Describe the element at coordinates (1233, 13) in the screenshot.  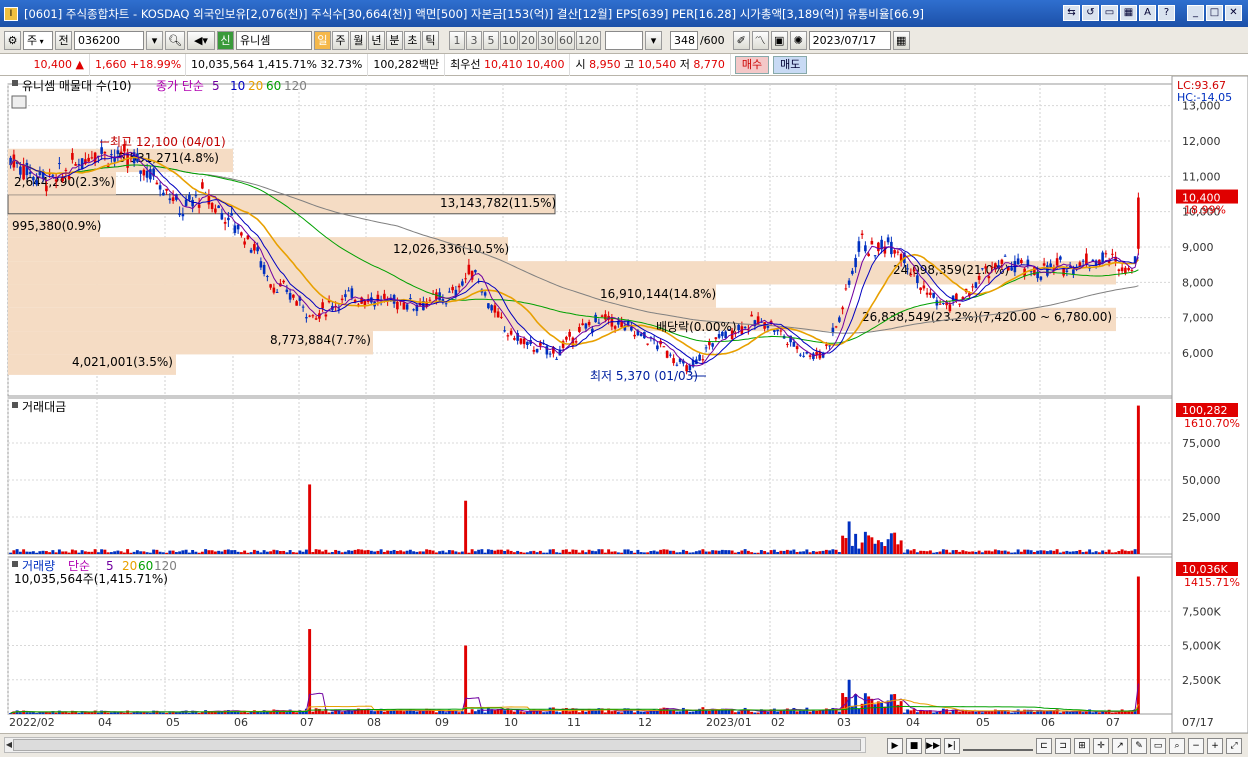
I see `close-button: ✕` at that location.